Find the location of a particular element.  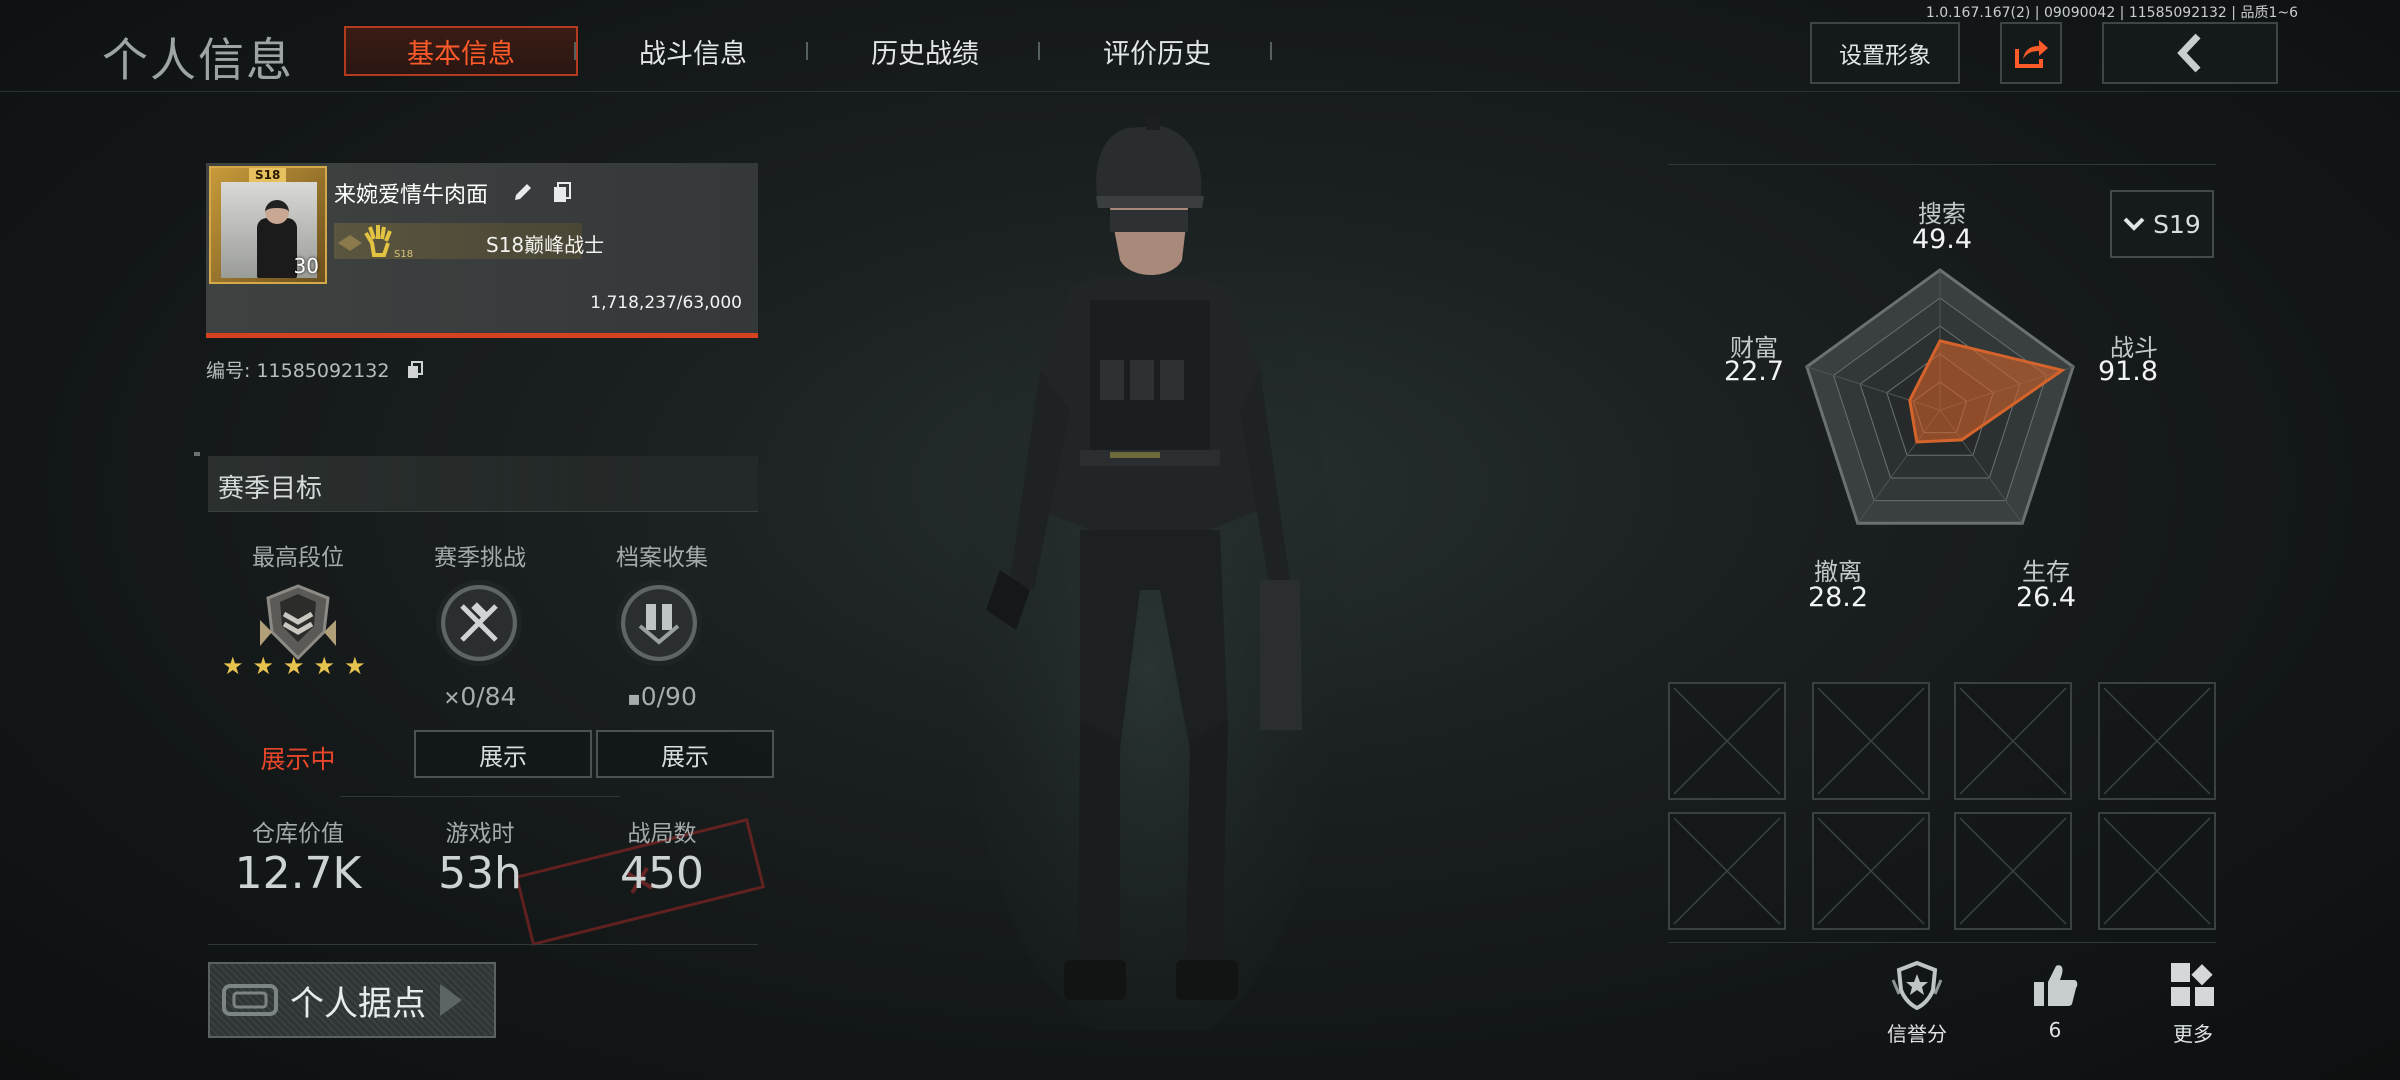

rank-display-status: 展示中 is located at coordinates (298, 759).